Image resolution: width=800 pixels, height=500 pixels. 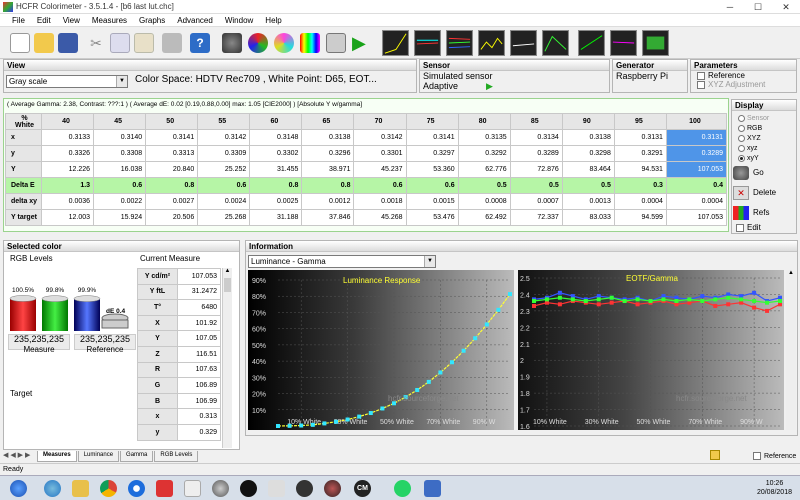 What do you see at coordinates (380, 201) in the screenshot?
I see `grid-cell: 0.0018` at bounding box center [380, 201].